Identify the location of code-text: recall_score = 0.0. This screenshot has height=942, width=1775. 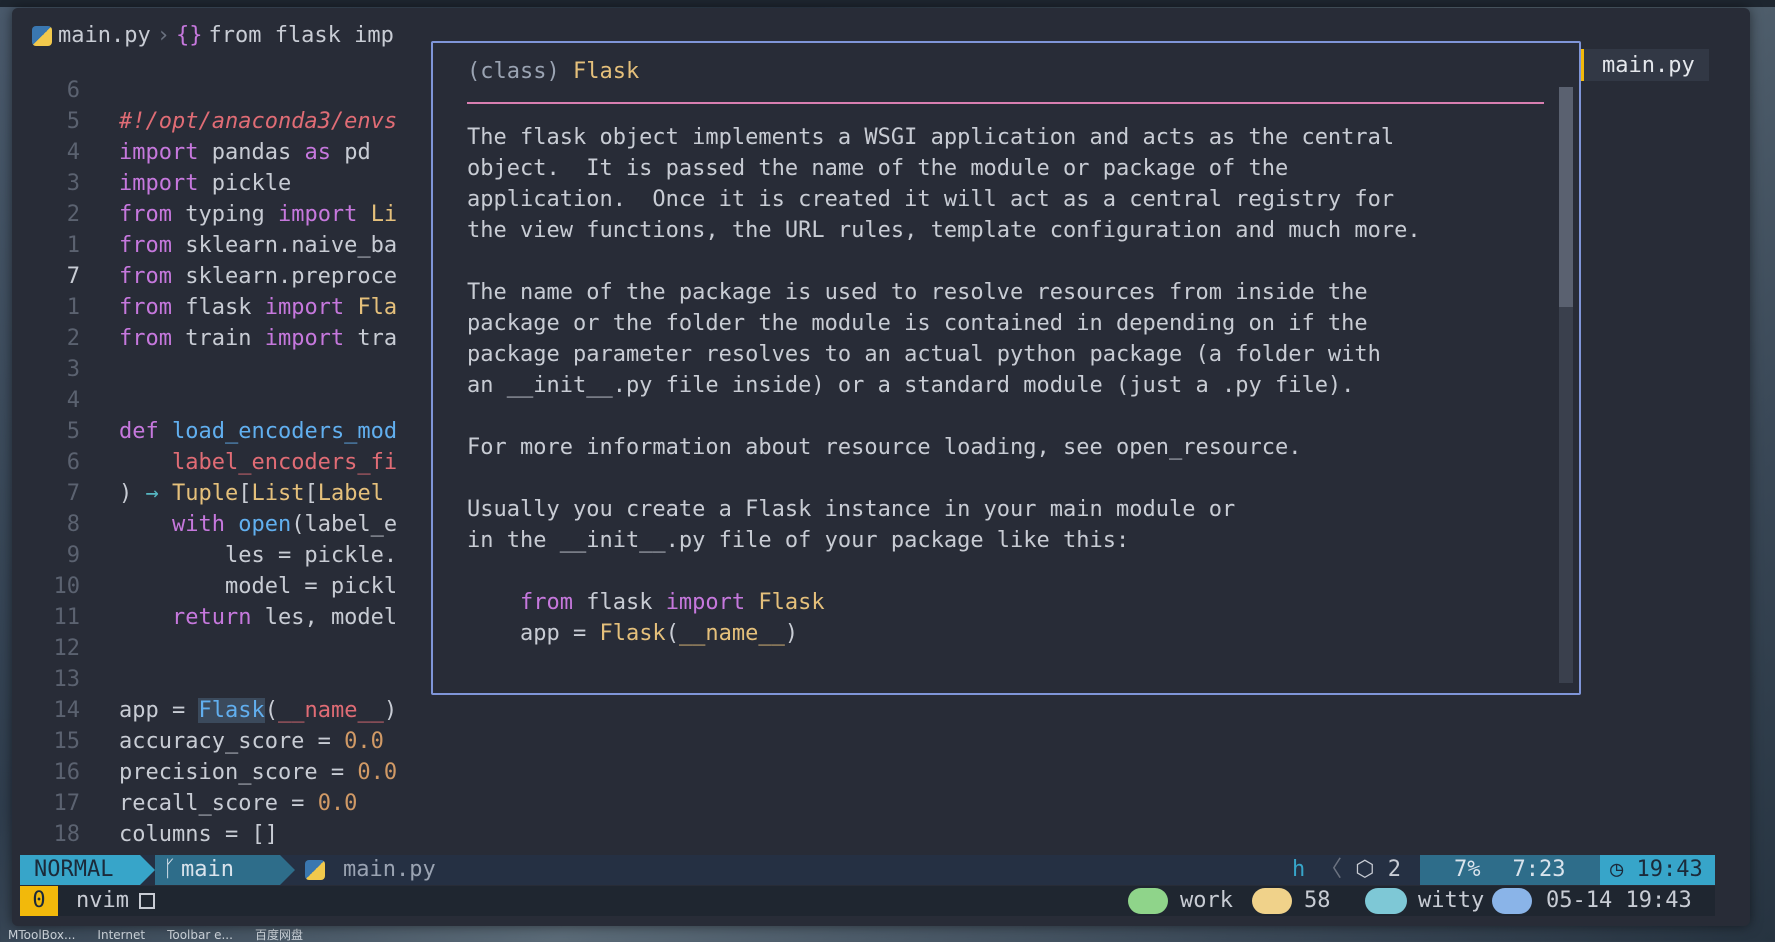
(238, 803).